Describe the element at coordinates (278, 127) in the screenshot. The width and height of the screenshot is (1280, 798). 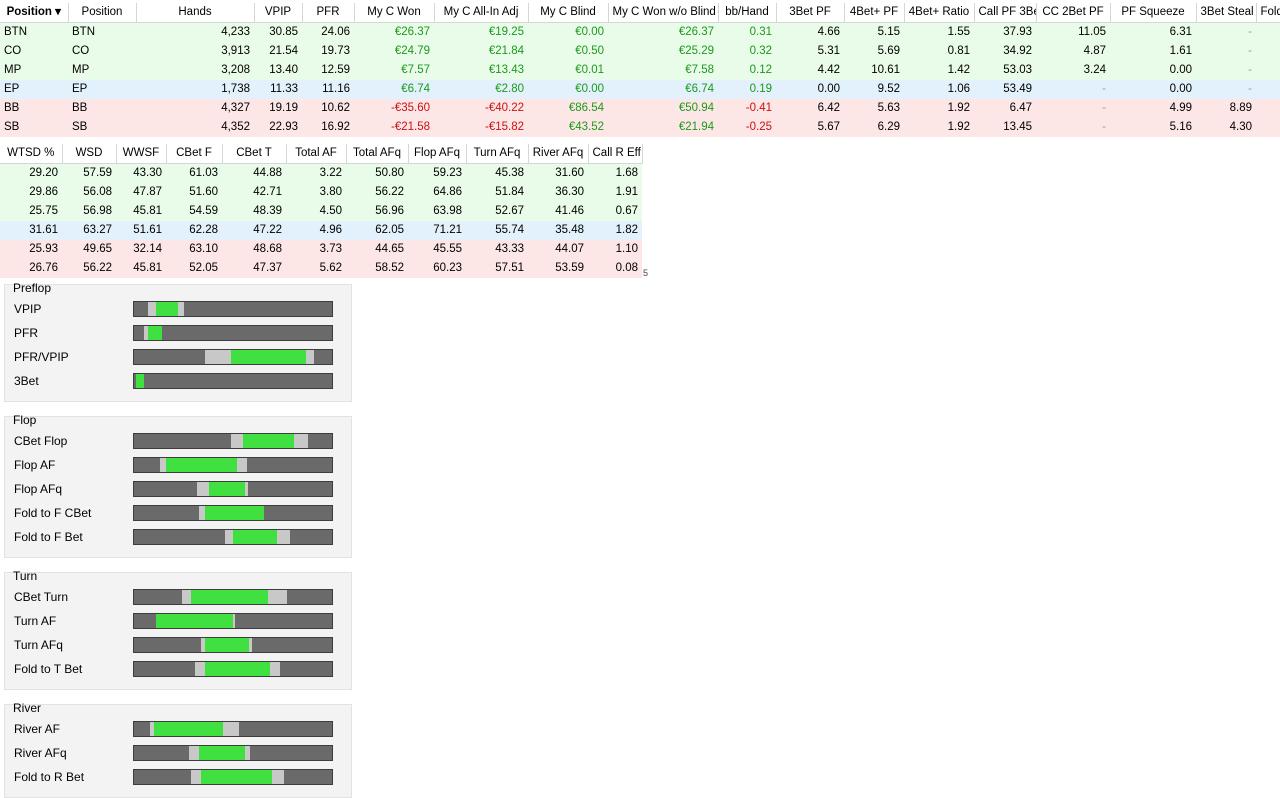
I see `table-cell: 22.93` at that location.